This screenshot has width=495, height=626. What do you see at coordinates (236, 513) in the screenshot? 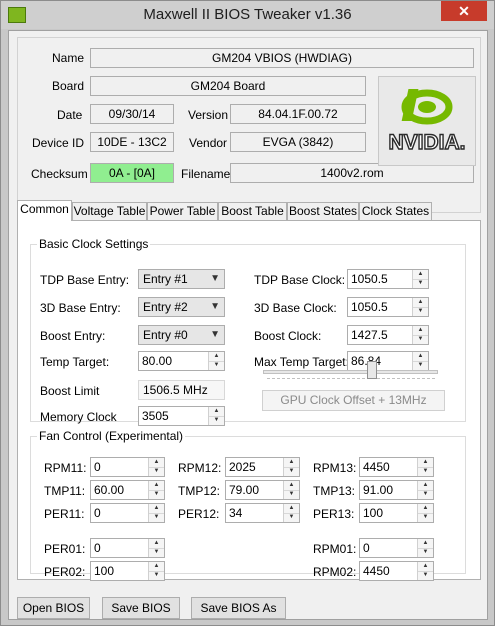
I see `per12-value: 34` at bounding box center [236, 513].